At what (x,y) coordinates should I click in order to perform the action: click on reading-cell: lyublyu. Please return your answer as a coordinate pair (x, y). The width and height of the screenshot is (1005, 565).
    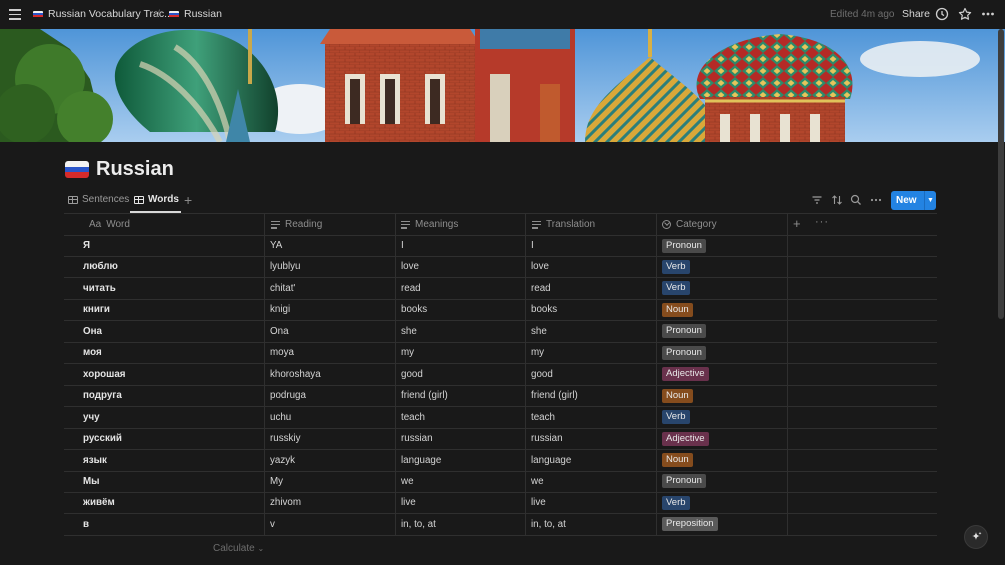
    Looking at the image, I should click on (285, 266).